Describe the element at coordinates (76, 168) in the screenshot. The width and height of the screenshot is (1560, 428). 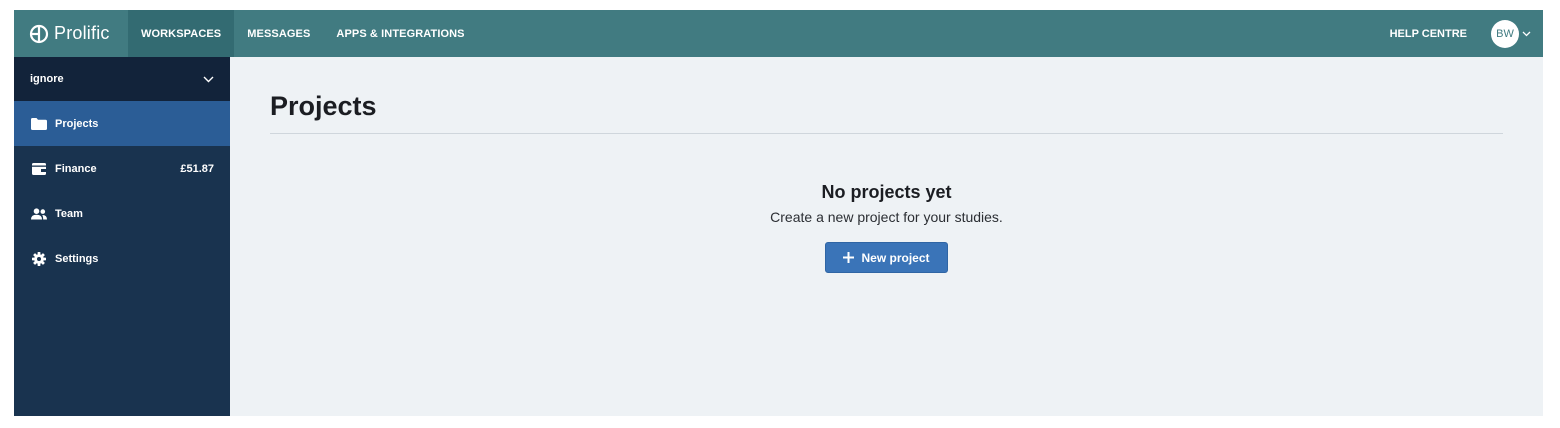
I see `sidebar-item-label: Finance` at that location.